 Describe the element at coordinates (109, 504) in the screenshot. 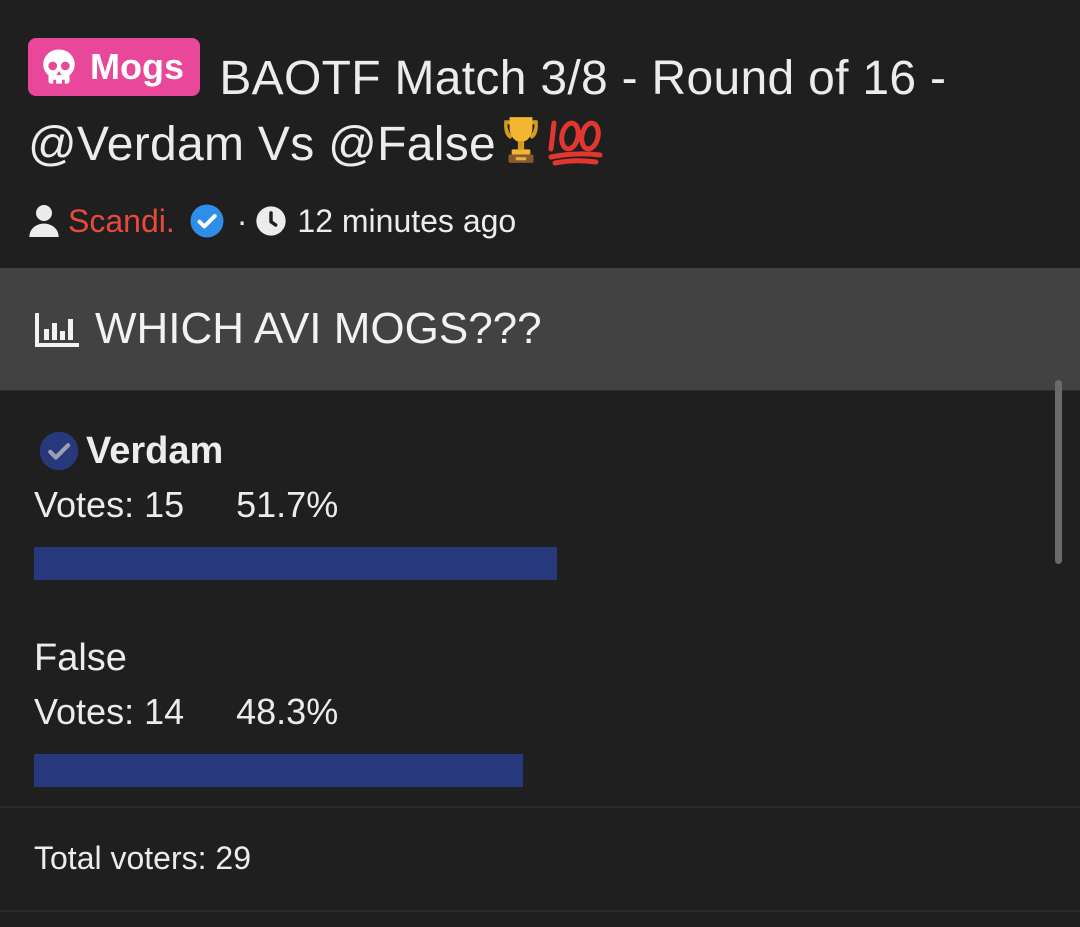

I see `option-votes: Votes: 15` at that location.